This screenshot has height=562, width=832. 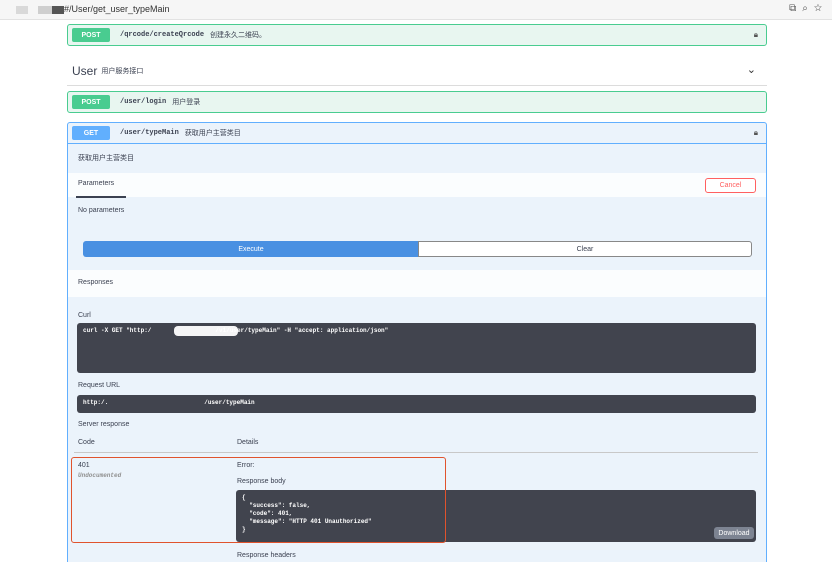 What do you see at coordinates (117, 9) in the screenshot?
I see `address-bar: #/User/get_user_typeMain` at bounding box center [117, 9].